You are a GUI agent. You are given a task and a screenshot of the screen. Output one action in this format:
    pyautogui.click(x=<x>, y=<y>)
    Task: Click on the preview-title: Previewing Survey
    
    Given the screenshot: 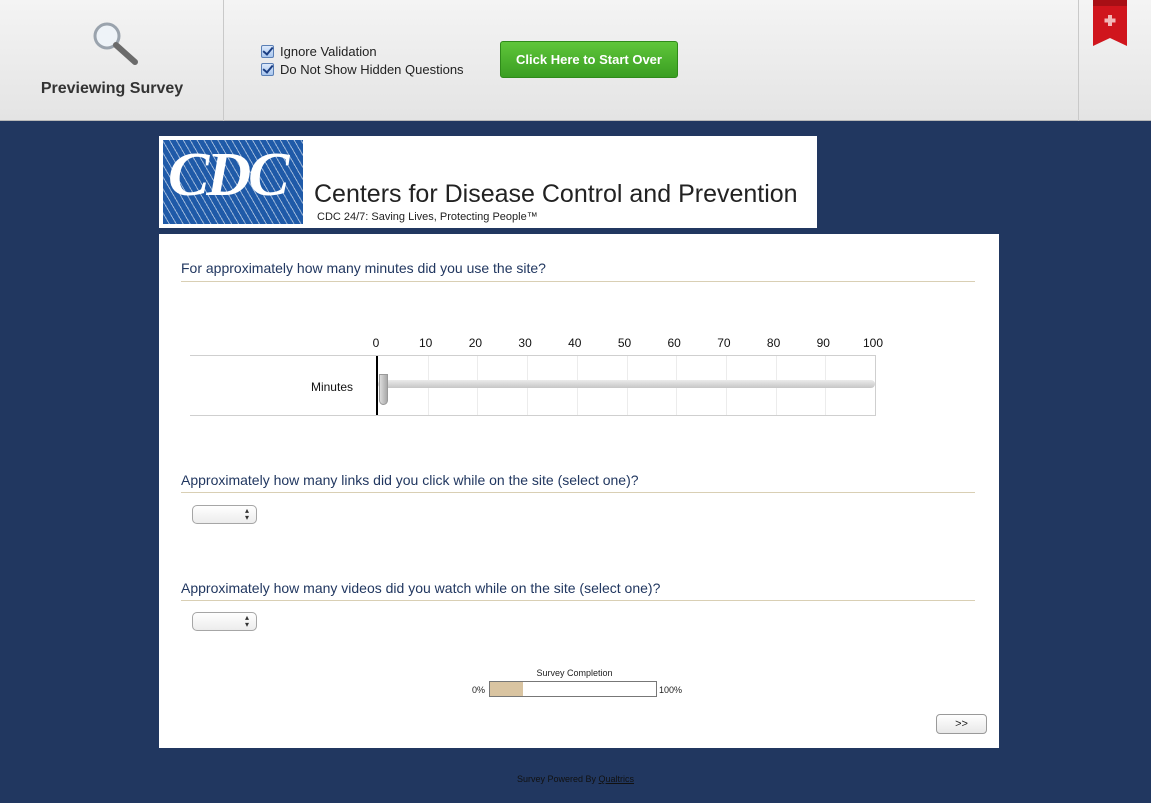 What is the action you would take?
    pyautogui.click(x=112, y=88)
    